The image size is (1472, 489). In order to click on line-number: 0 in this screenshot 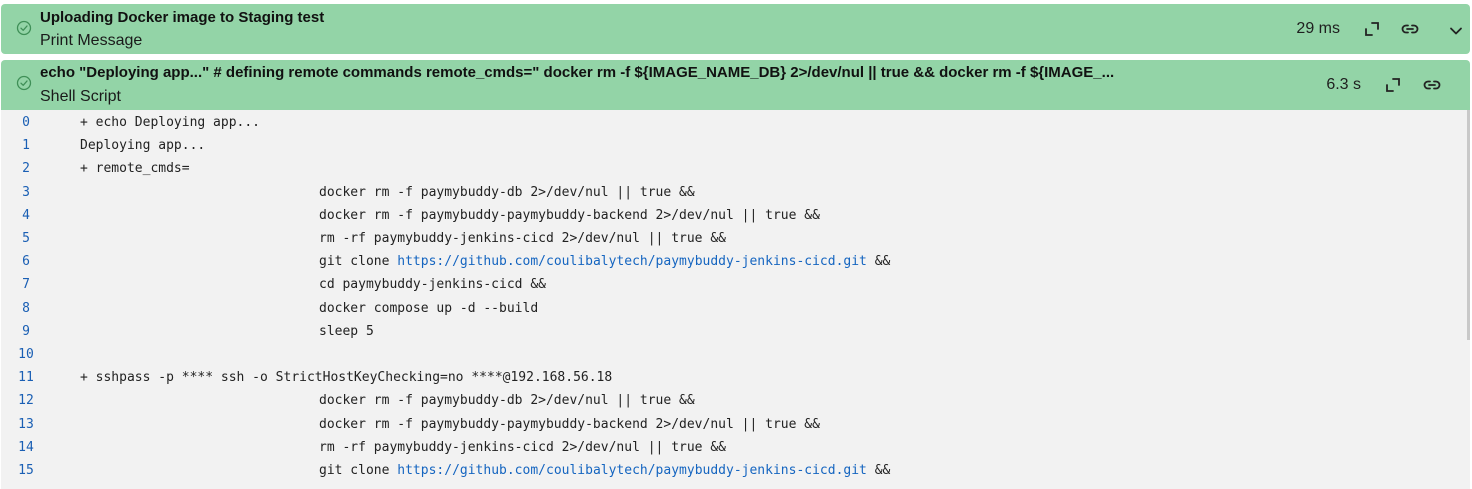, I will do `click(26, 122)`.